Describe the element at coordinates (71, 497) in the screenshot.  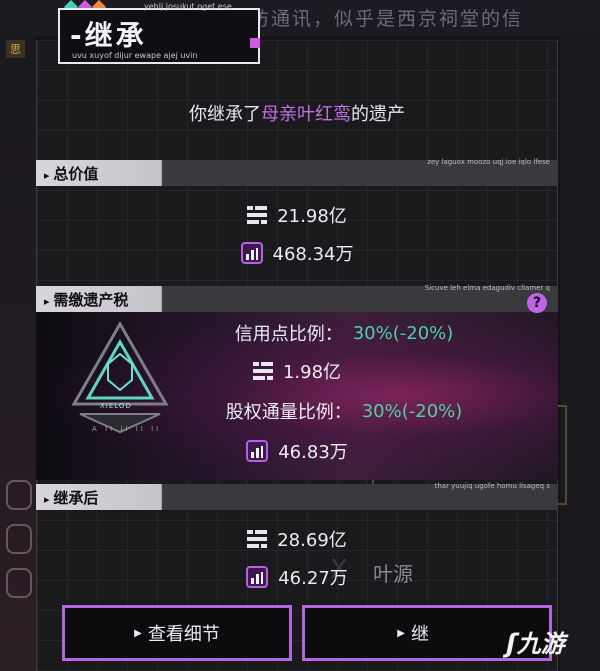
I see `section-label-after: 继承后` at that location.